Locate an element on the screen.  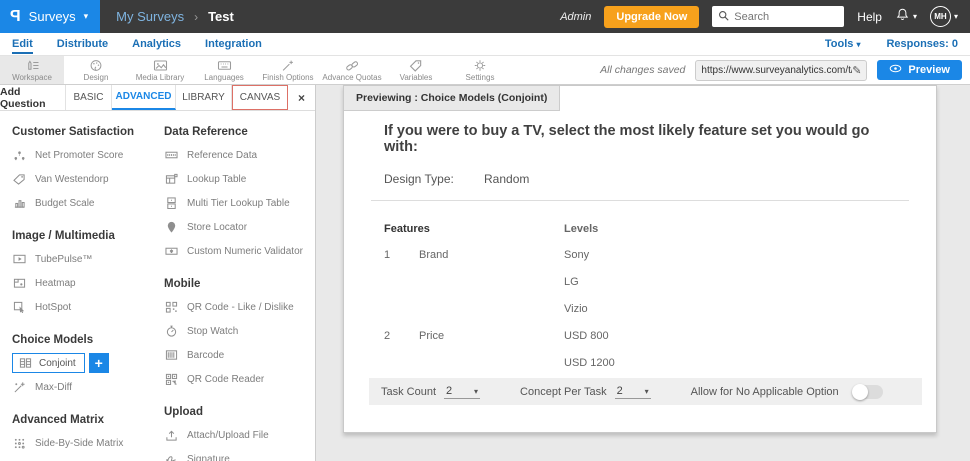
palette-icon is located at coordinates (96, 65).